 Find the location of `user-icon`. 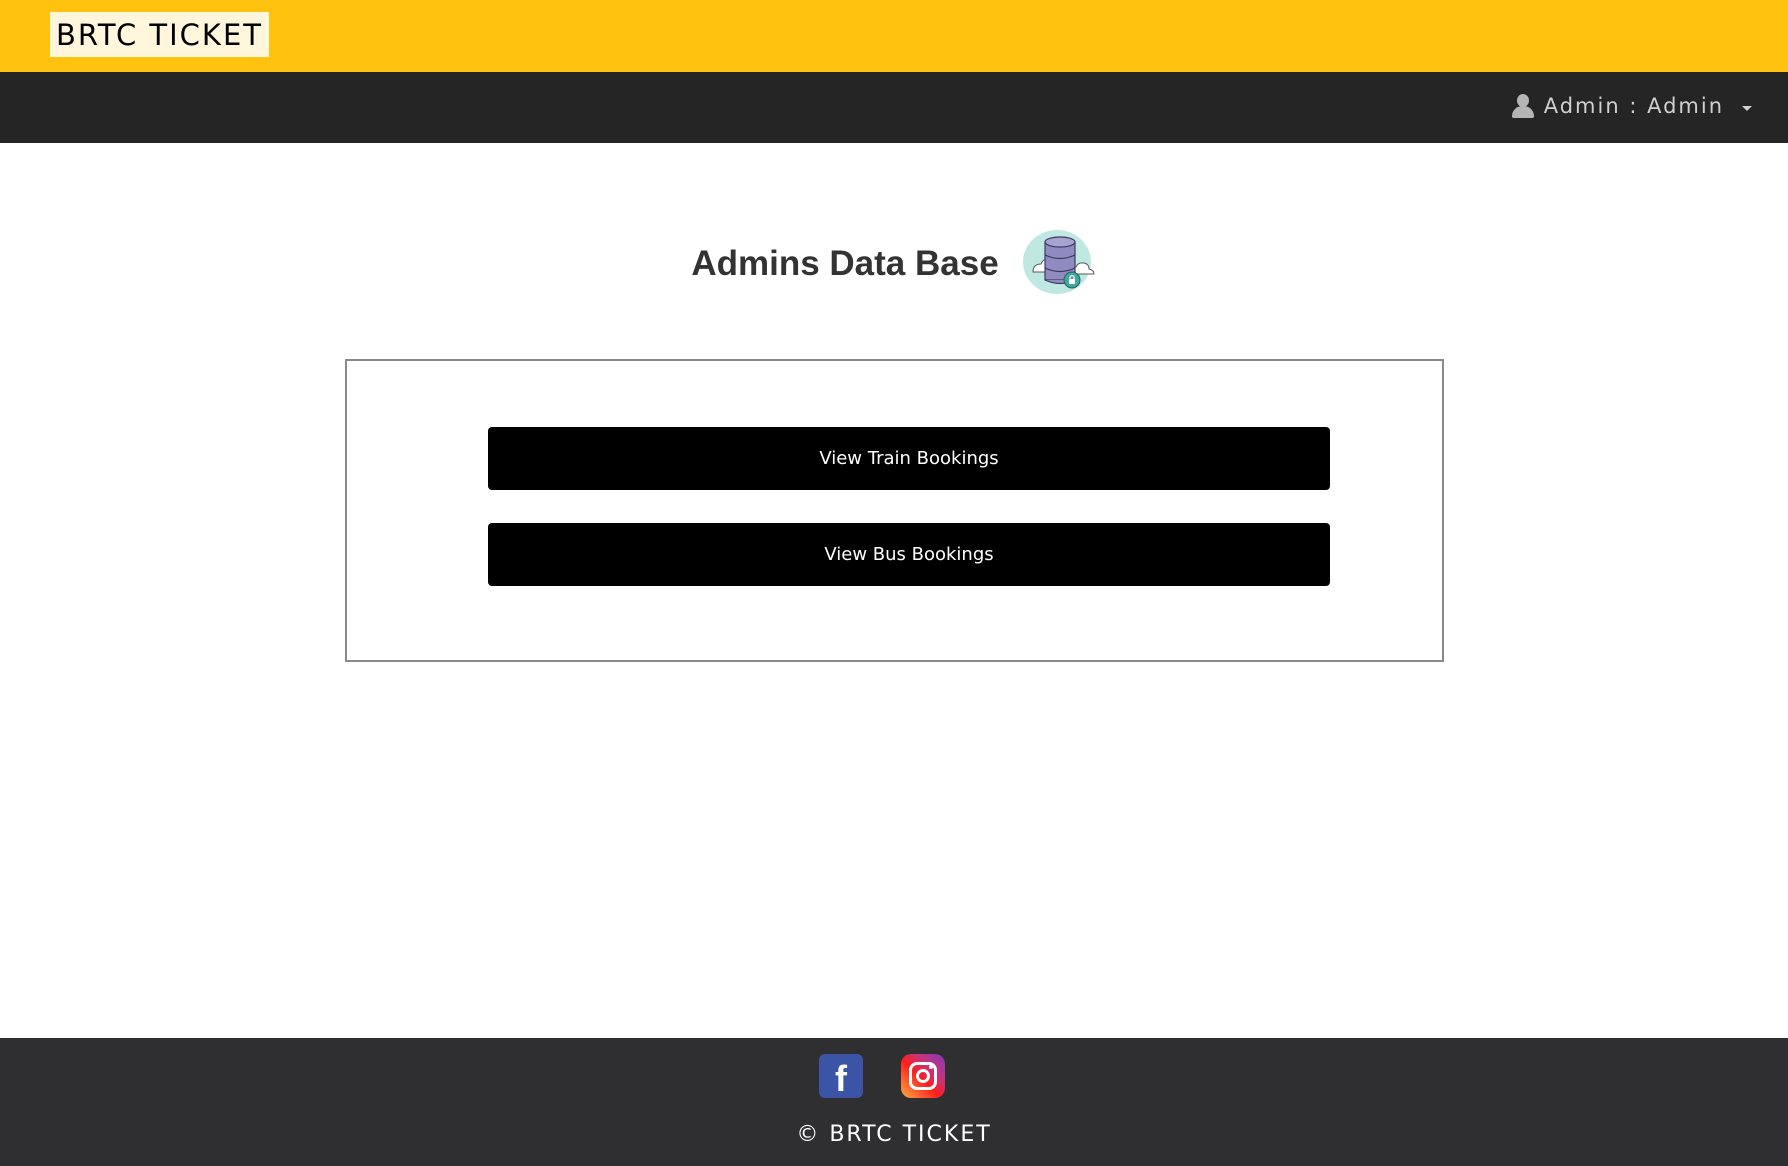

user-icon is located at coordinates (1522, 106).